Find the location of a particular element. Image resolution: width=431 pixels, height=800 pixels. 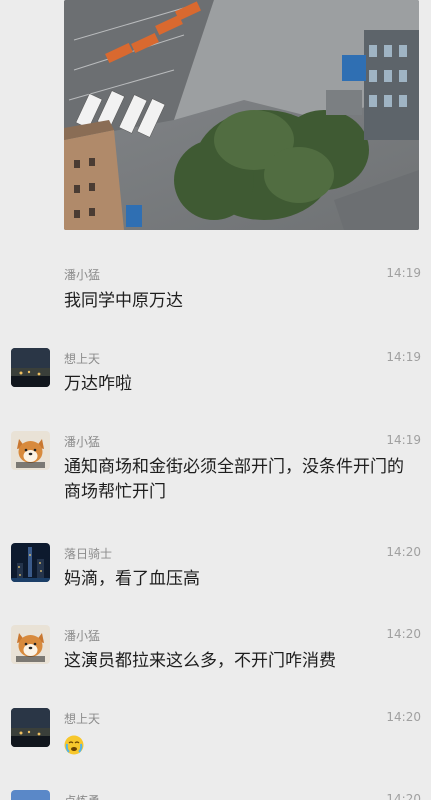

message-item: 想上天 14:19 万达咋啦 is located at coordinates (215, 380).